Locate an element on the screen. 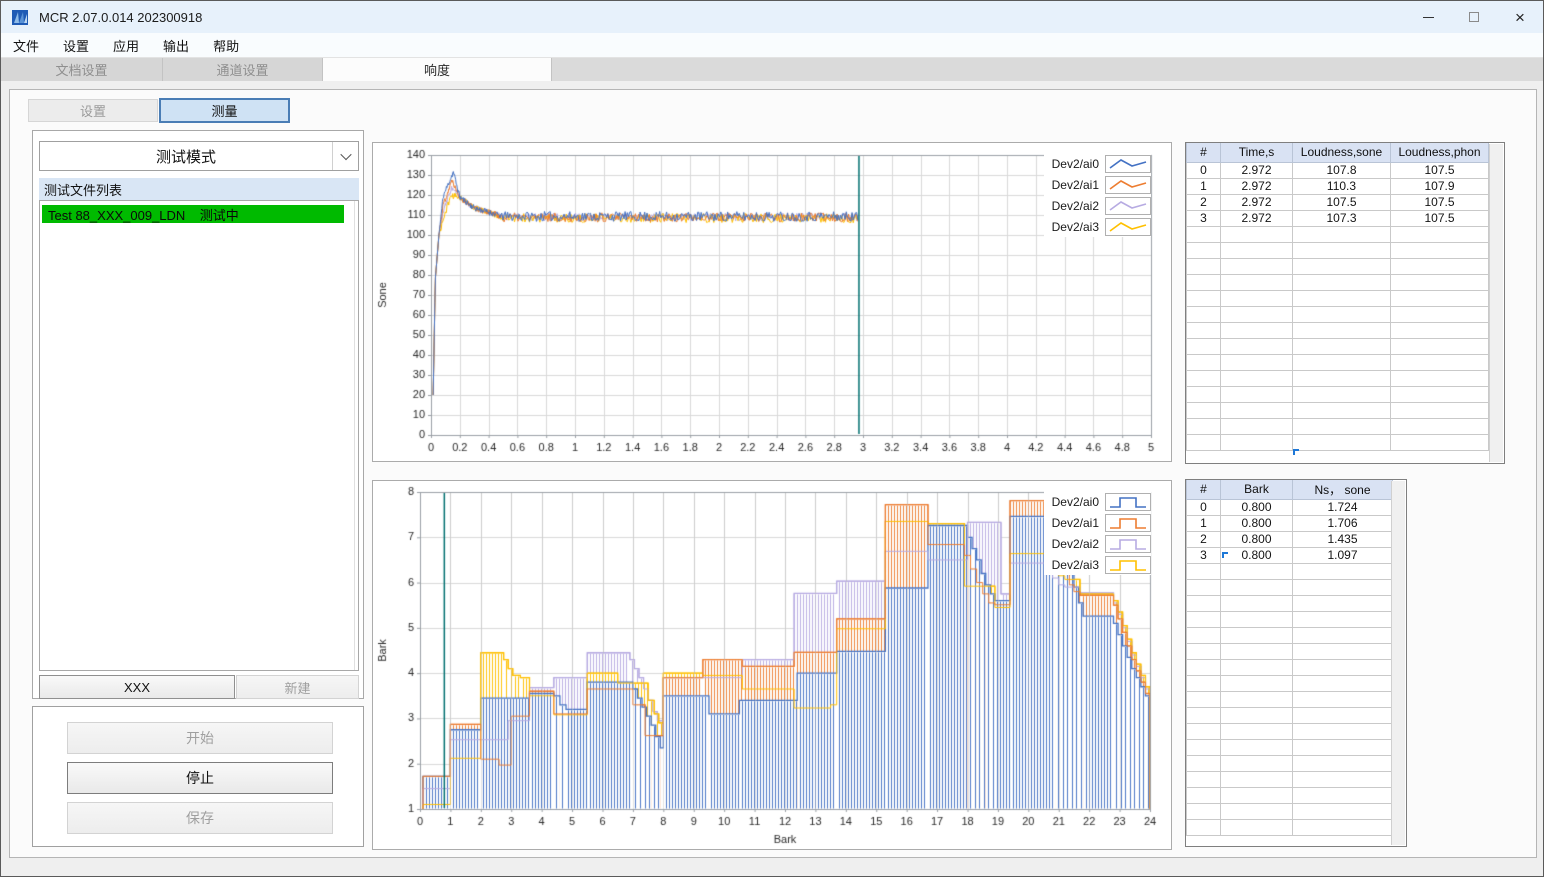 The width and height of the screenshot is (1544, 877). table-cell: 1.724 is located at coordinates (1342, 507).